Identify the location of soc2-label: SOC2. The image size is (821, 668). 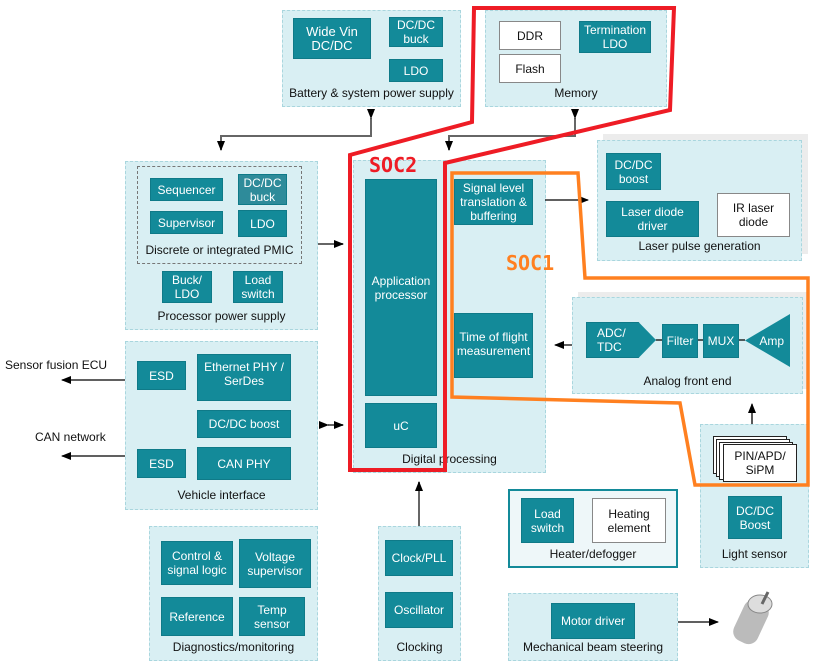
(393, 165).